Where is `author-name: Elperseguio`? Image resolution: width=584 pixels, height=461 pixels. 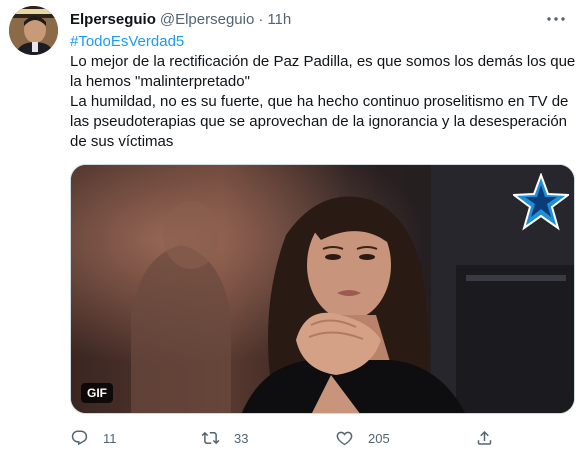
author-name: Elperseguio is located at coordinates (113, 19).